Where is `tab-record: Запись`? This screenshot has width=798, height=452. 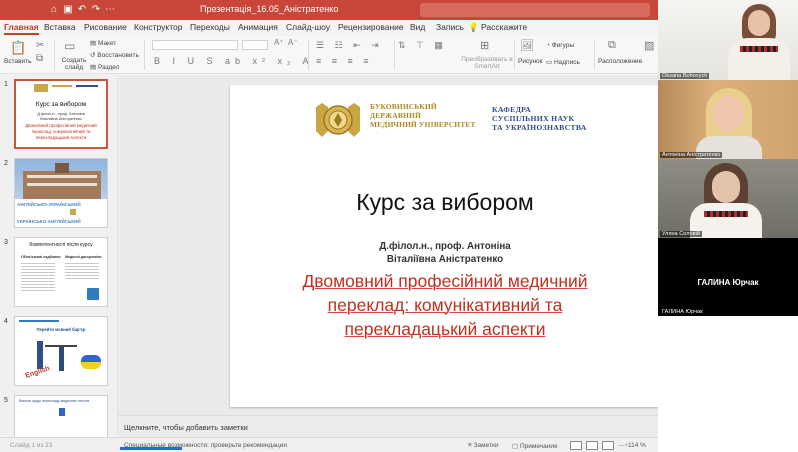
tab-record: Запись is located at coordinates (450, 27).